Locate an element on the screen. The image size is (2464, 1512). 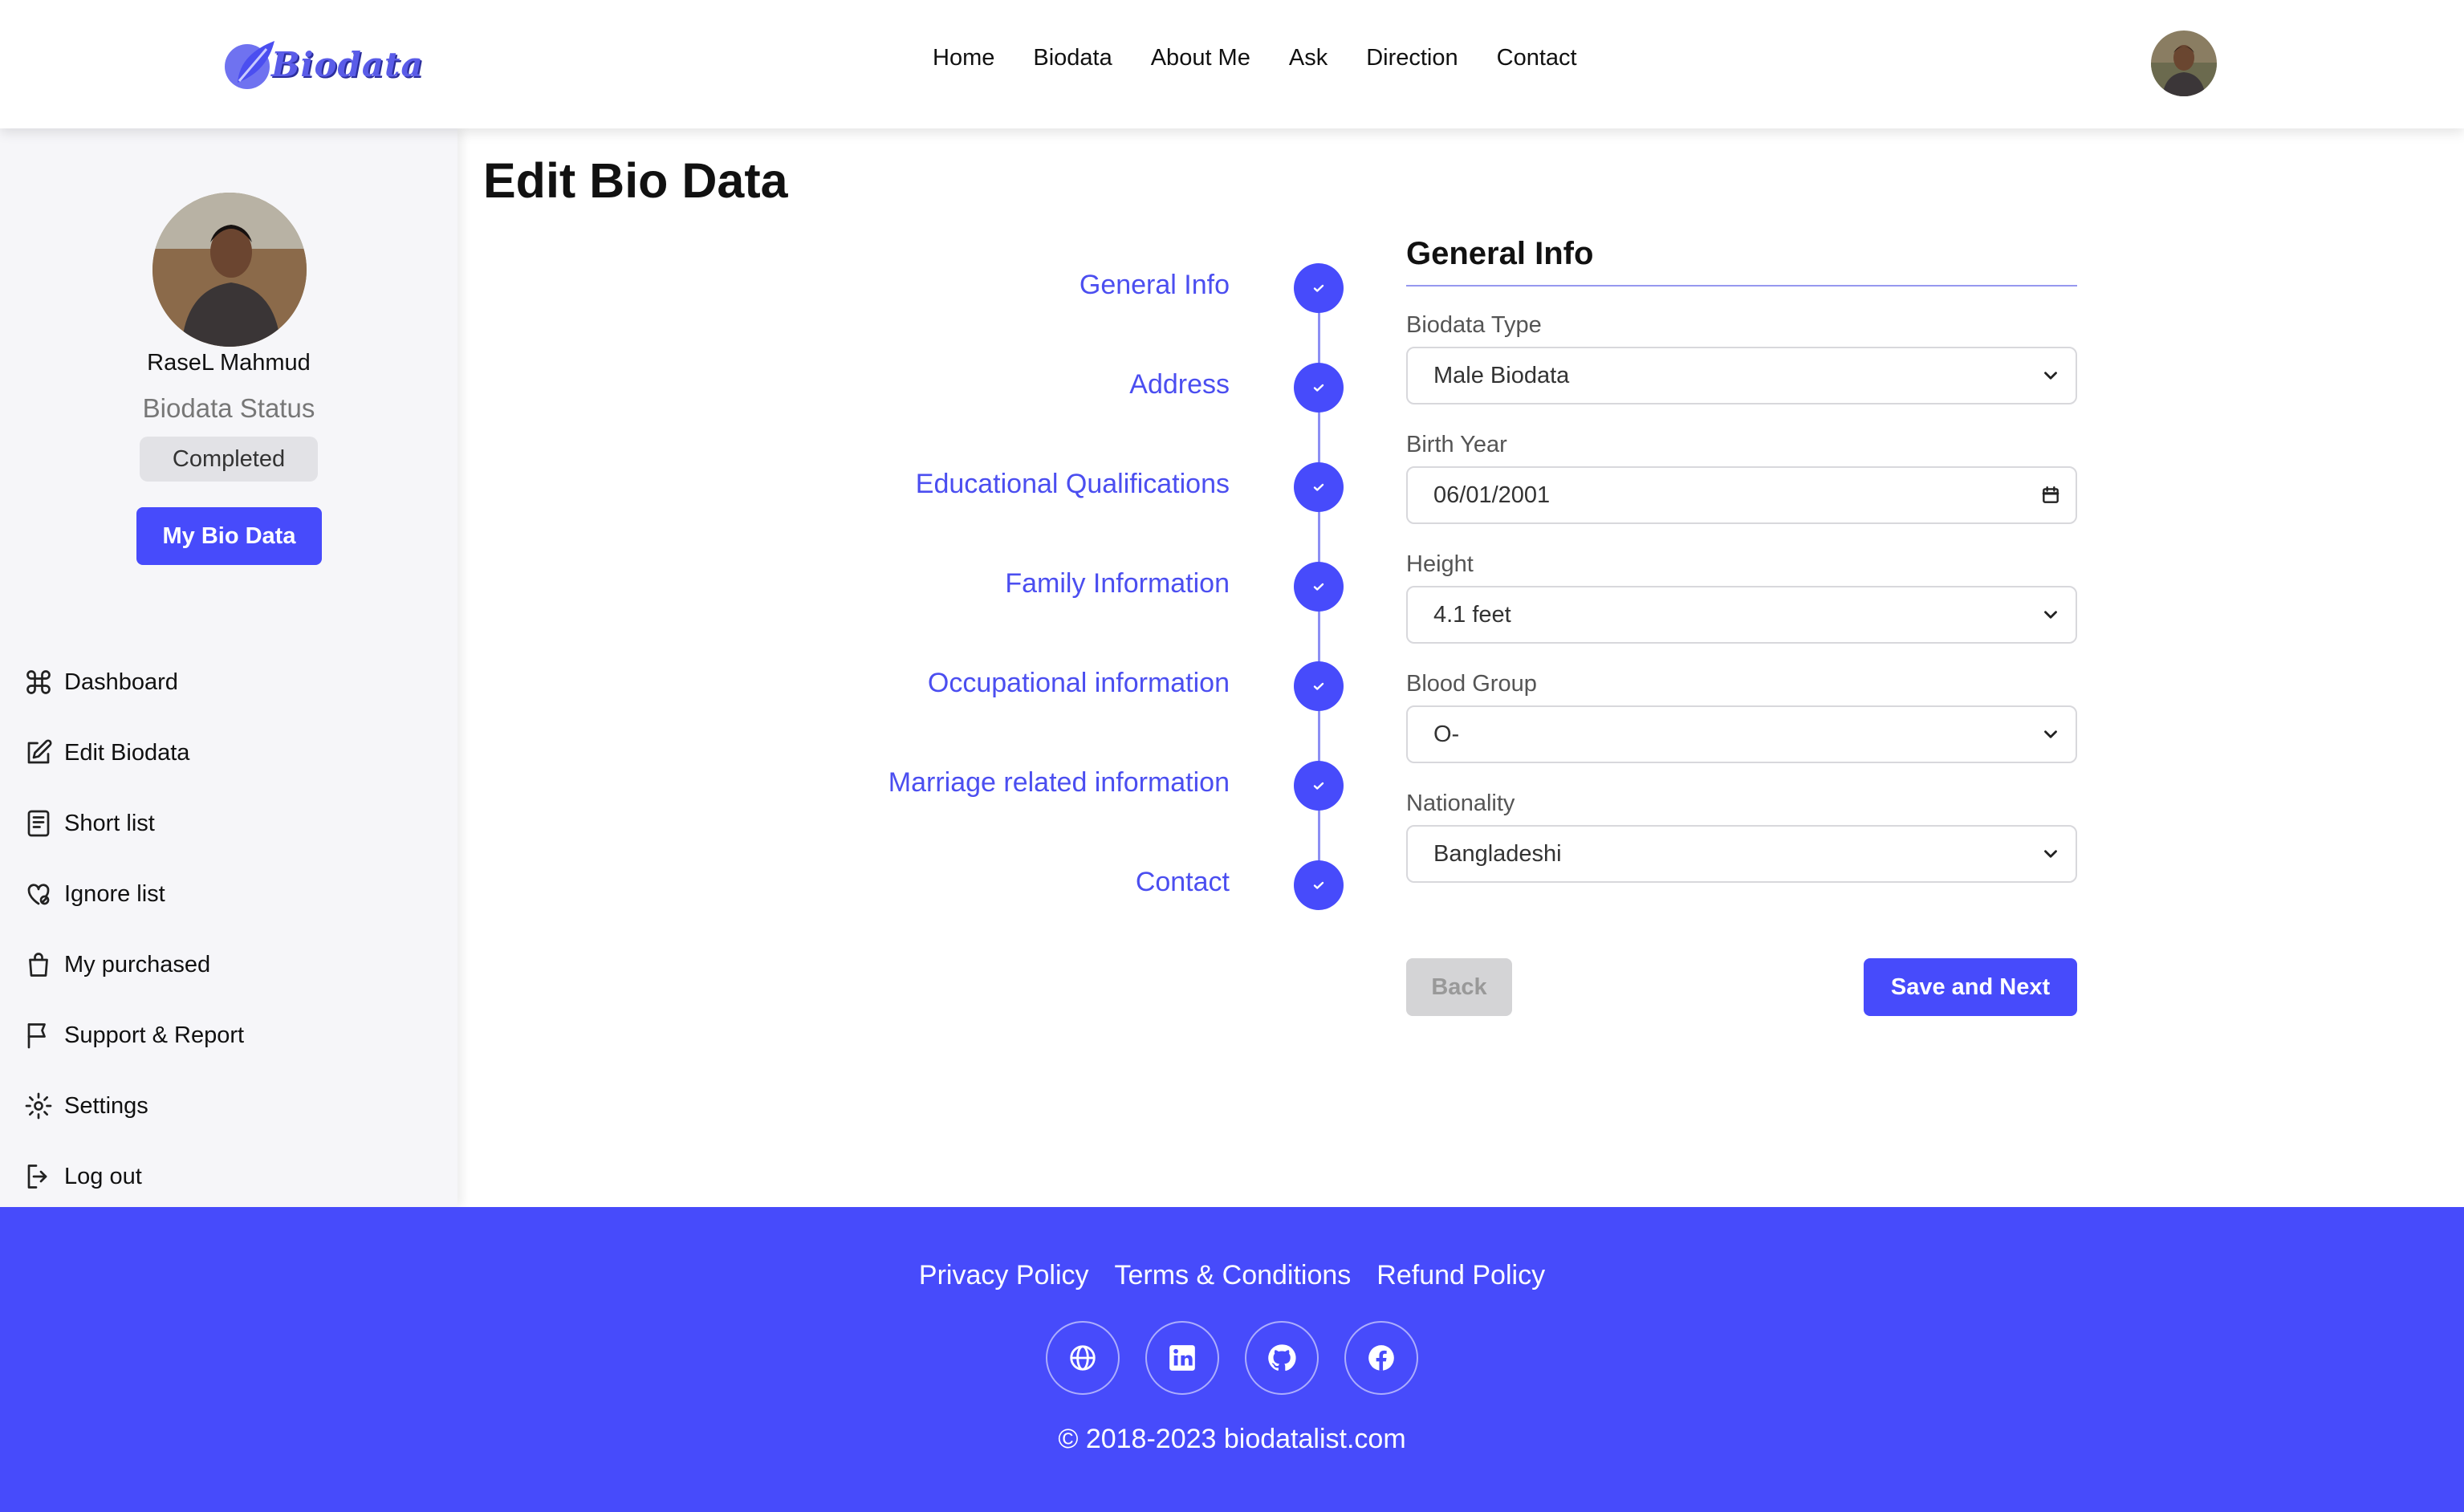
edit-icon is located at coordinates (39, 751).